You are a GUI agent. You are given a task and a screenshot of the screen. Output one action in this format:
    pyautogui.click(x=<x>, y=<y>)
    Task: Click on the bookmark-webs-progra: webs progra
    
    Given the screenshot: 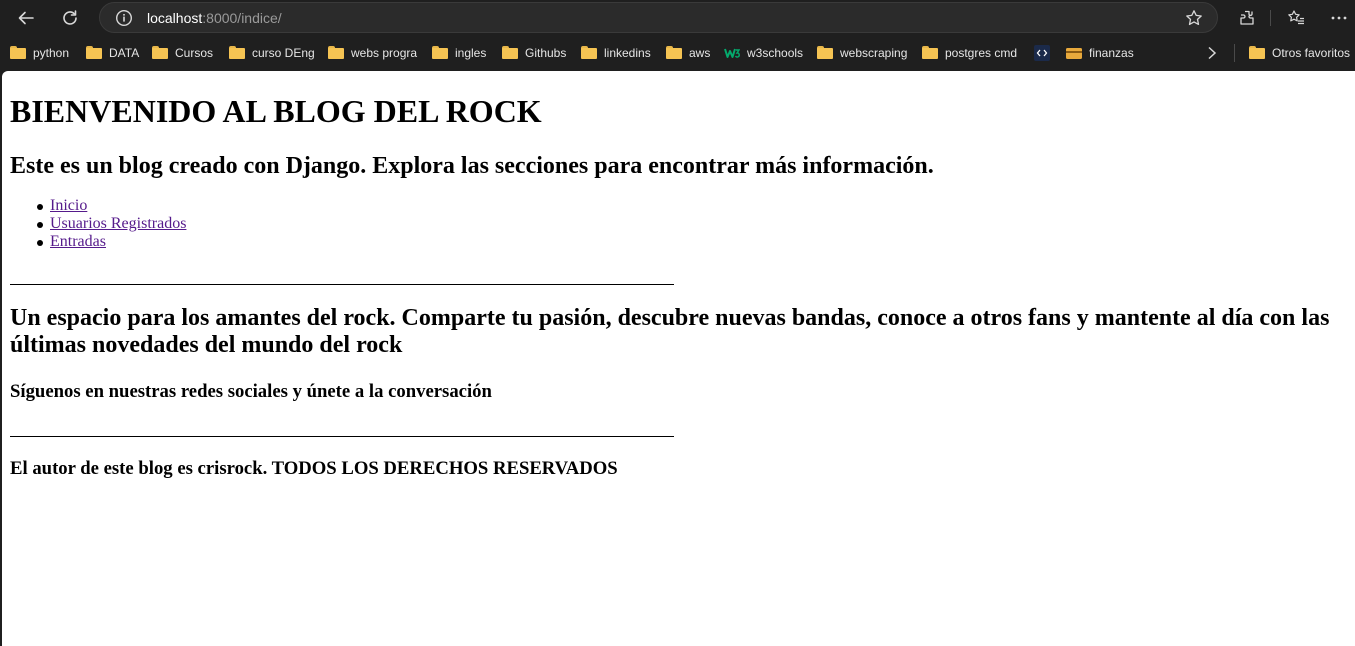 What is the action you would take?
    pyautogui.click(x=372, y=53)
    